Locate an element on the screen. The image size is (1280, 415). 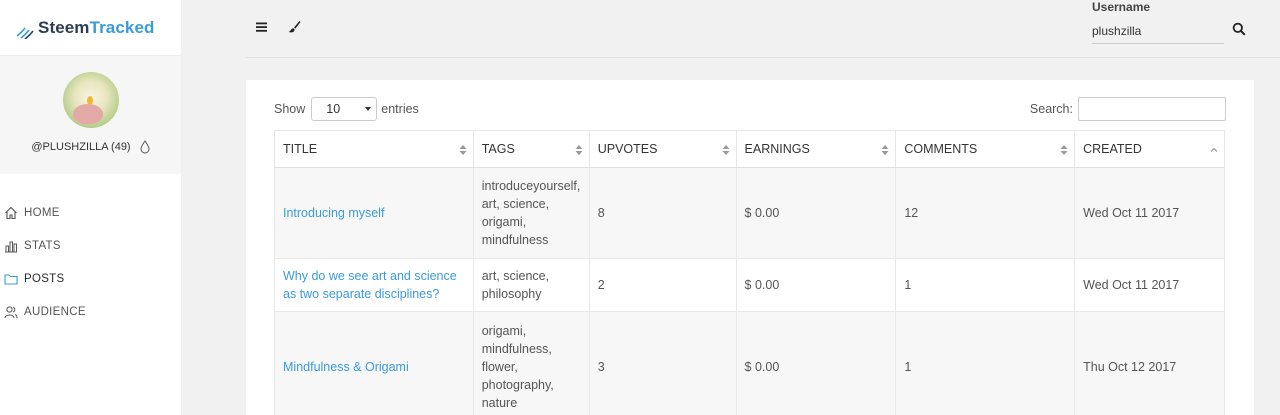
nav-item-audience: AUDIENCE is located at coordinates (90, 311).